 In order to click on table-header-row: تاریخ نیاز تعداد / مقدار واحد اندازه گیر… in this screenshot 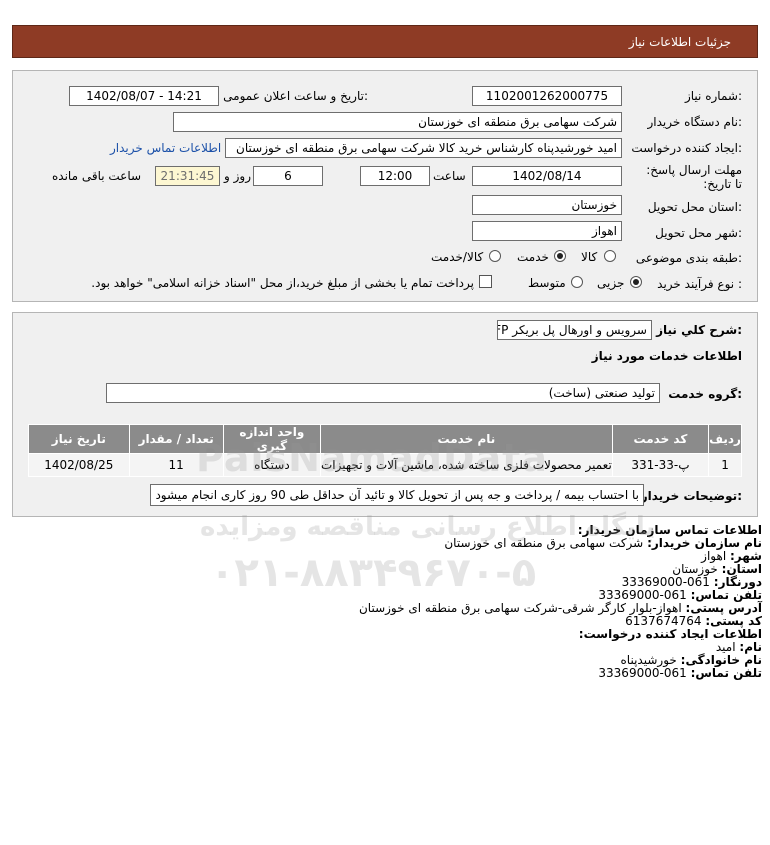, I will do `click(385, 439)`.